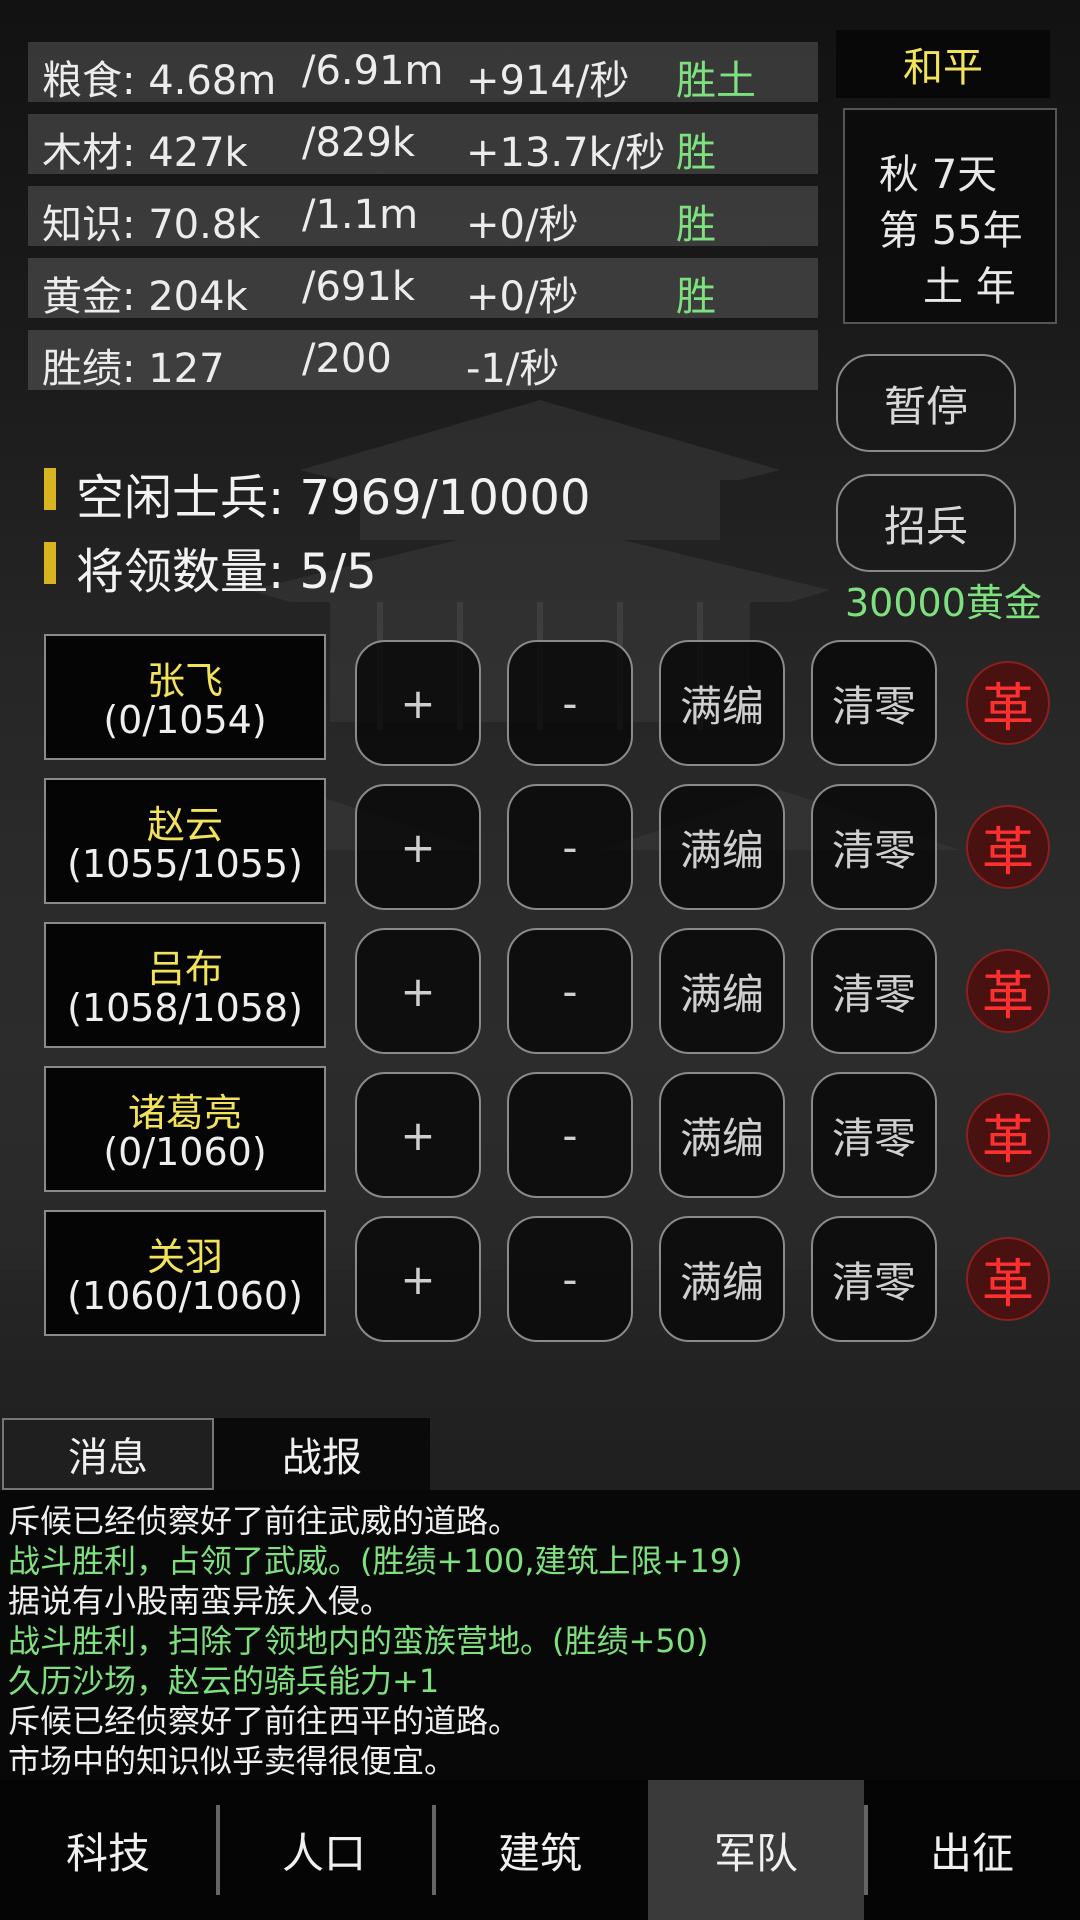 This screenshot has width=1080, height=1920. I want to click on resource-name: 胜绩: 127, so click(133, 369).